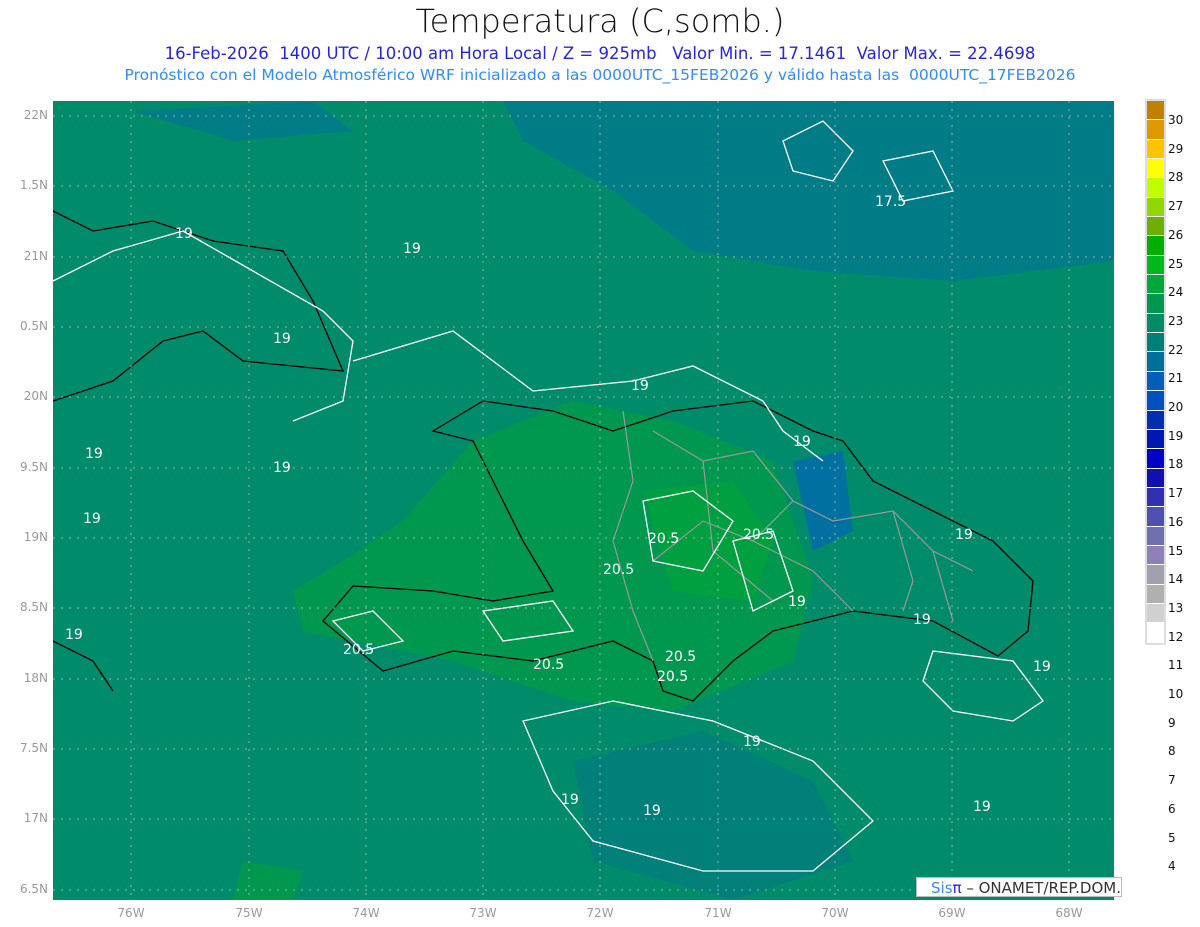 This screenshot has height=927, width=1200. I want to click on credit-brand-pi: π, so click(957, 888).